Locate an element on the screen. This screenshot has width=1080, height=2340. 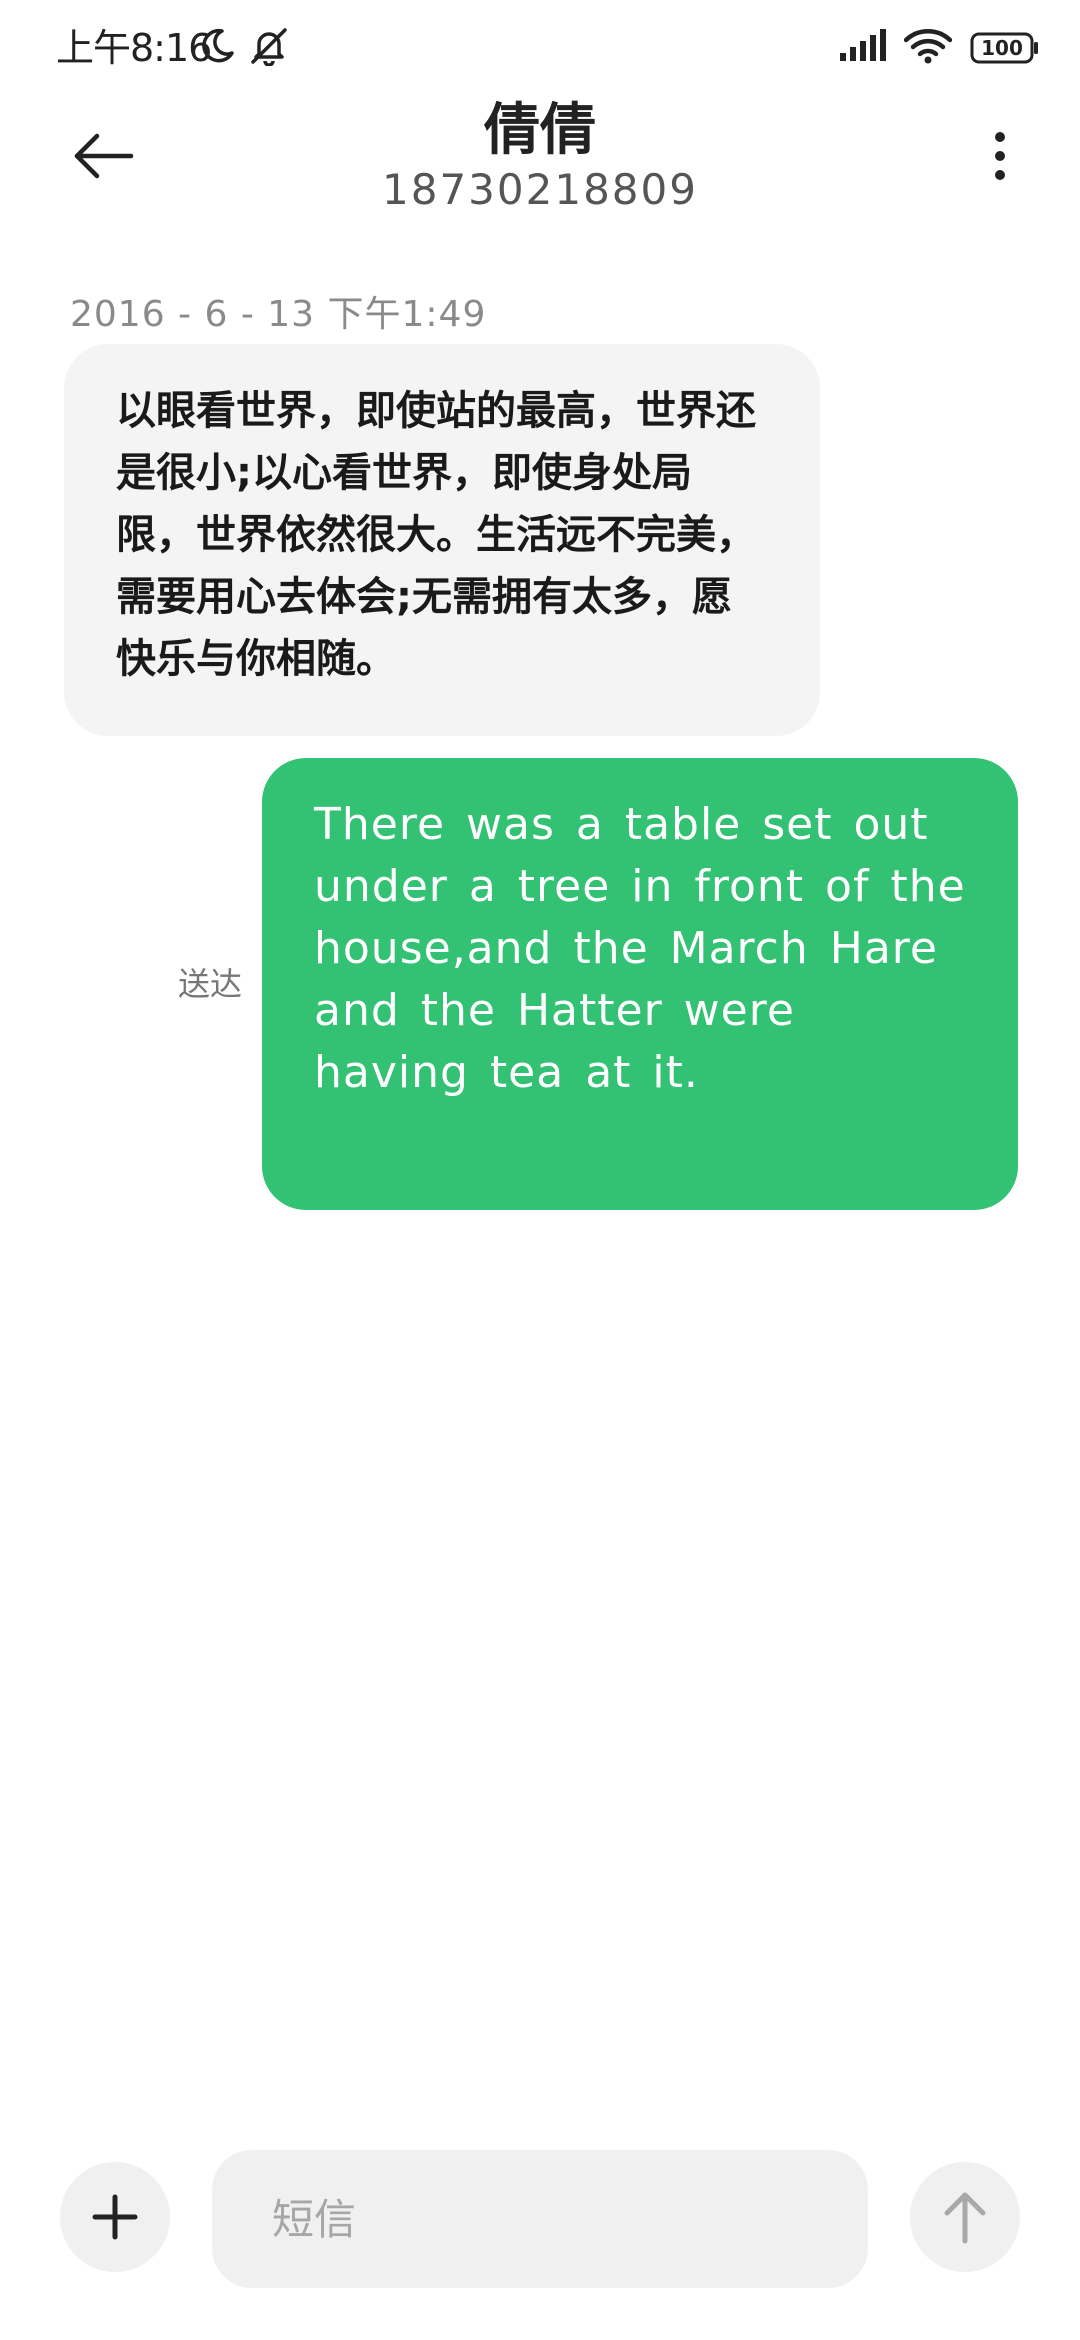
message-composer is located at coordinates (540, 2220).